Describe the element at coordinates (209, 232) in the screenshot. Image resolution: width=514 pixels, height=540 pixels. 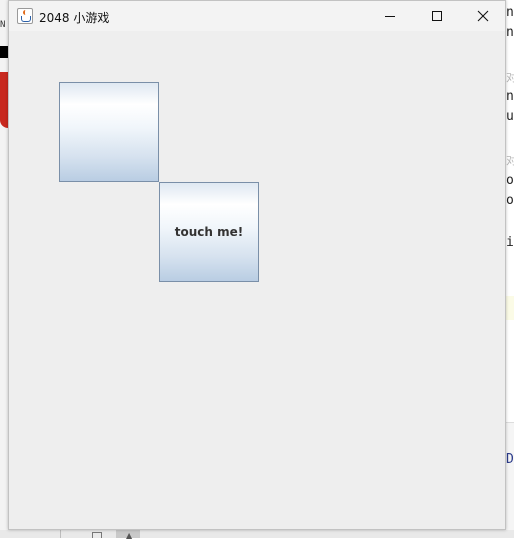
I see `touch-me-button: touch me!` at that location.